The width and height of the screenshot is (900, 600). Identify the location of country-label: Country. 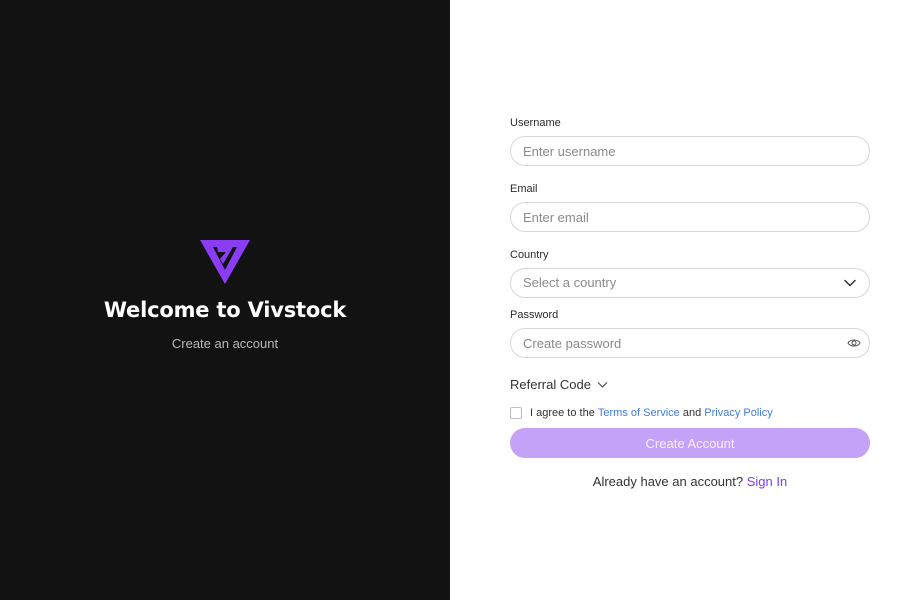
(529, 255).